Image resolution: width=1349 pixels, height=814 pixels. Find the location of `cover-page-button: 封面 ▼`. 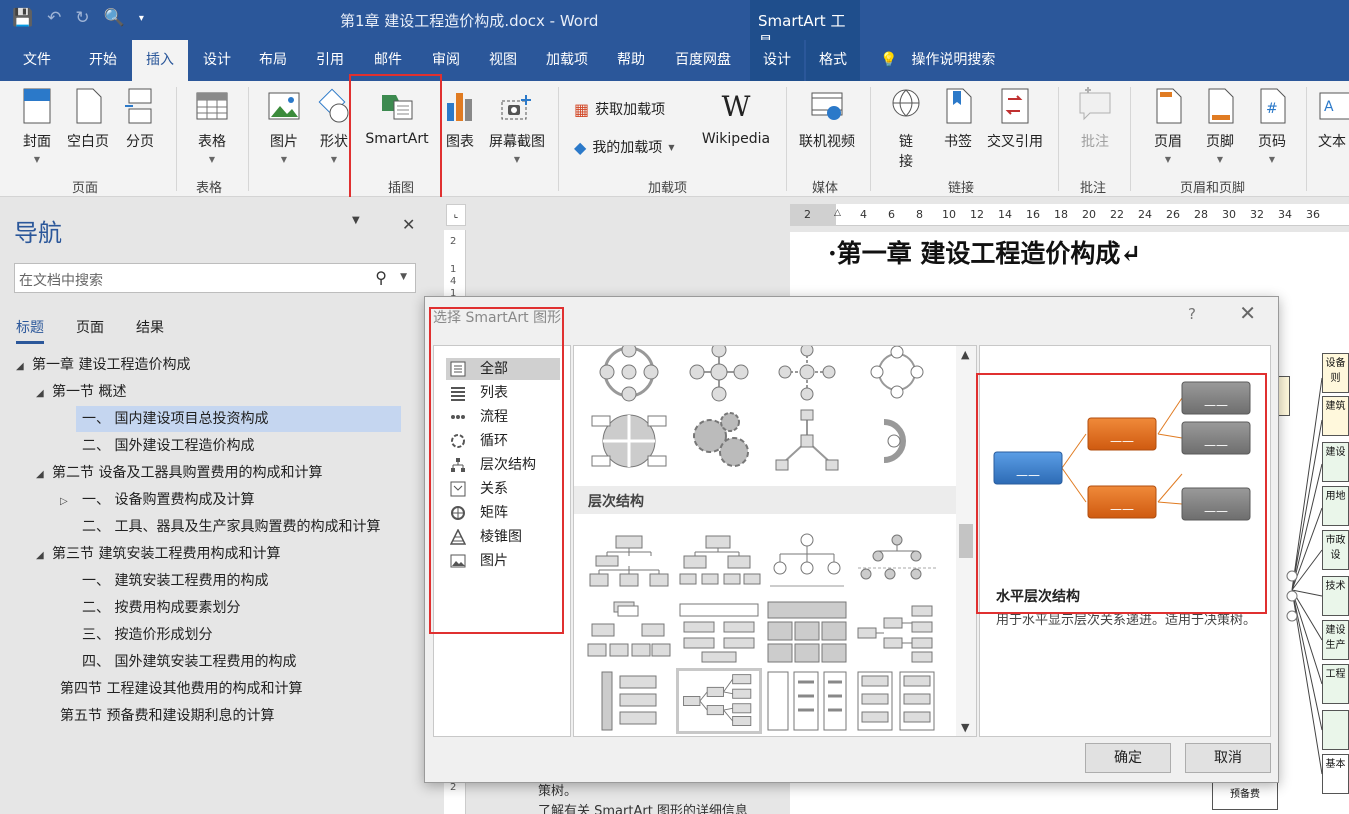

cover-page-button: 封面 ▼ is located at coordinates (37, 125).